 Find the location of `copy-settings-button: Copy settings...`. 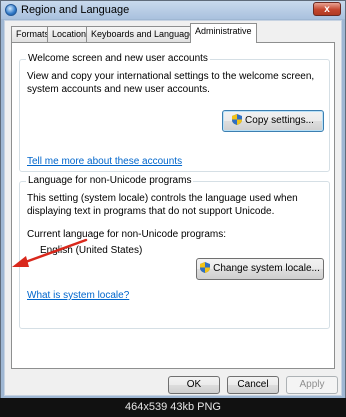

copy-settings-button: Copy settings... is located at coordinates (273, 121).